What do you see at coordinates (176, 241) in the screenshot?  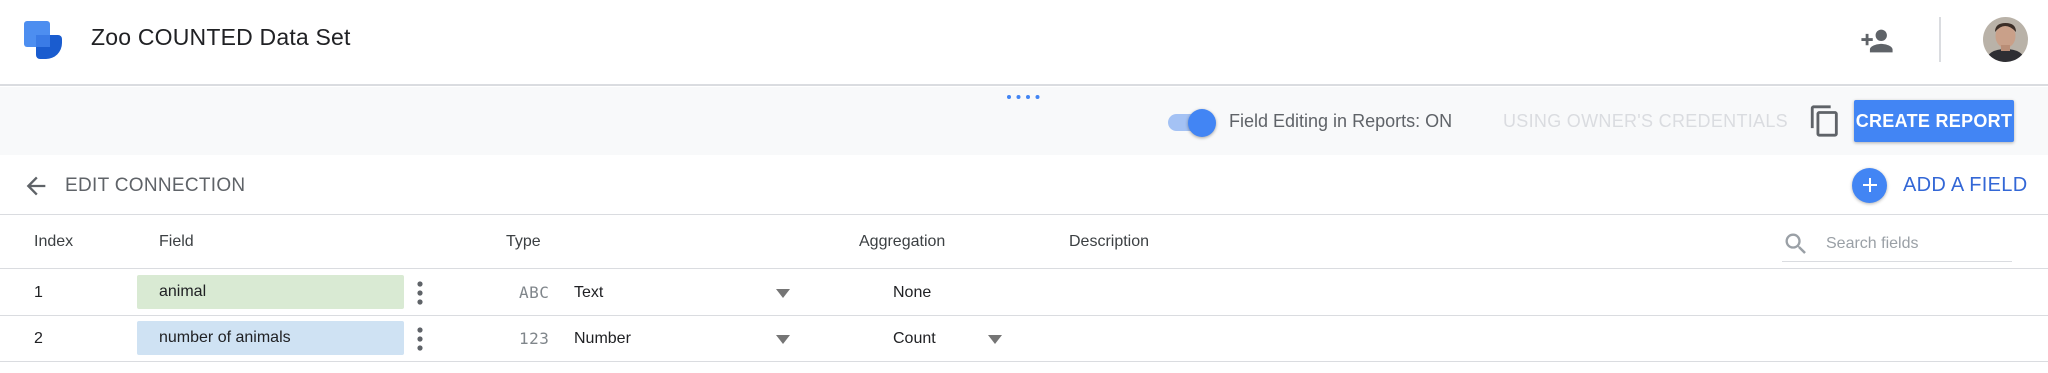 I see `header-field: Field` at bounding box center [176, 241].